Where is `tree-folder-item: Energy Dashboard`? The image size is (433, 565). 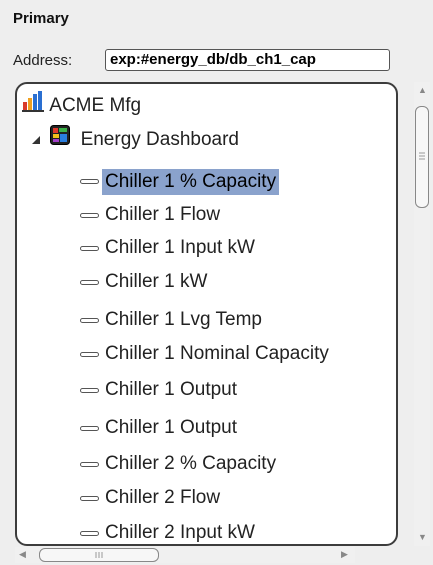 tree-folder-item: Energy Dashboard is located at coordinates (135, 140).